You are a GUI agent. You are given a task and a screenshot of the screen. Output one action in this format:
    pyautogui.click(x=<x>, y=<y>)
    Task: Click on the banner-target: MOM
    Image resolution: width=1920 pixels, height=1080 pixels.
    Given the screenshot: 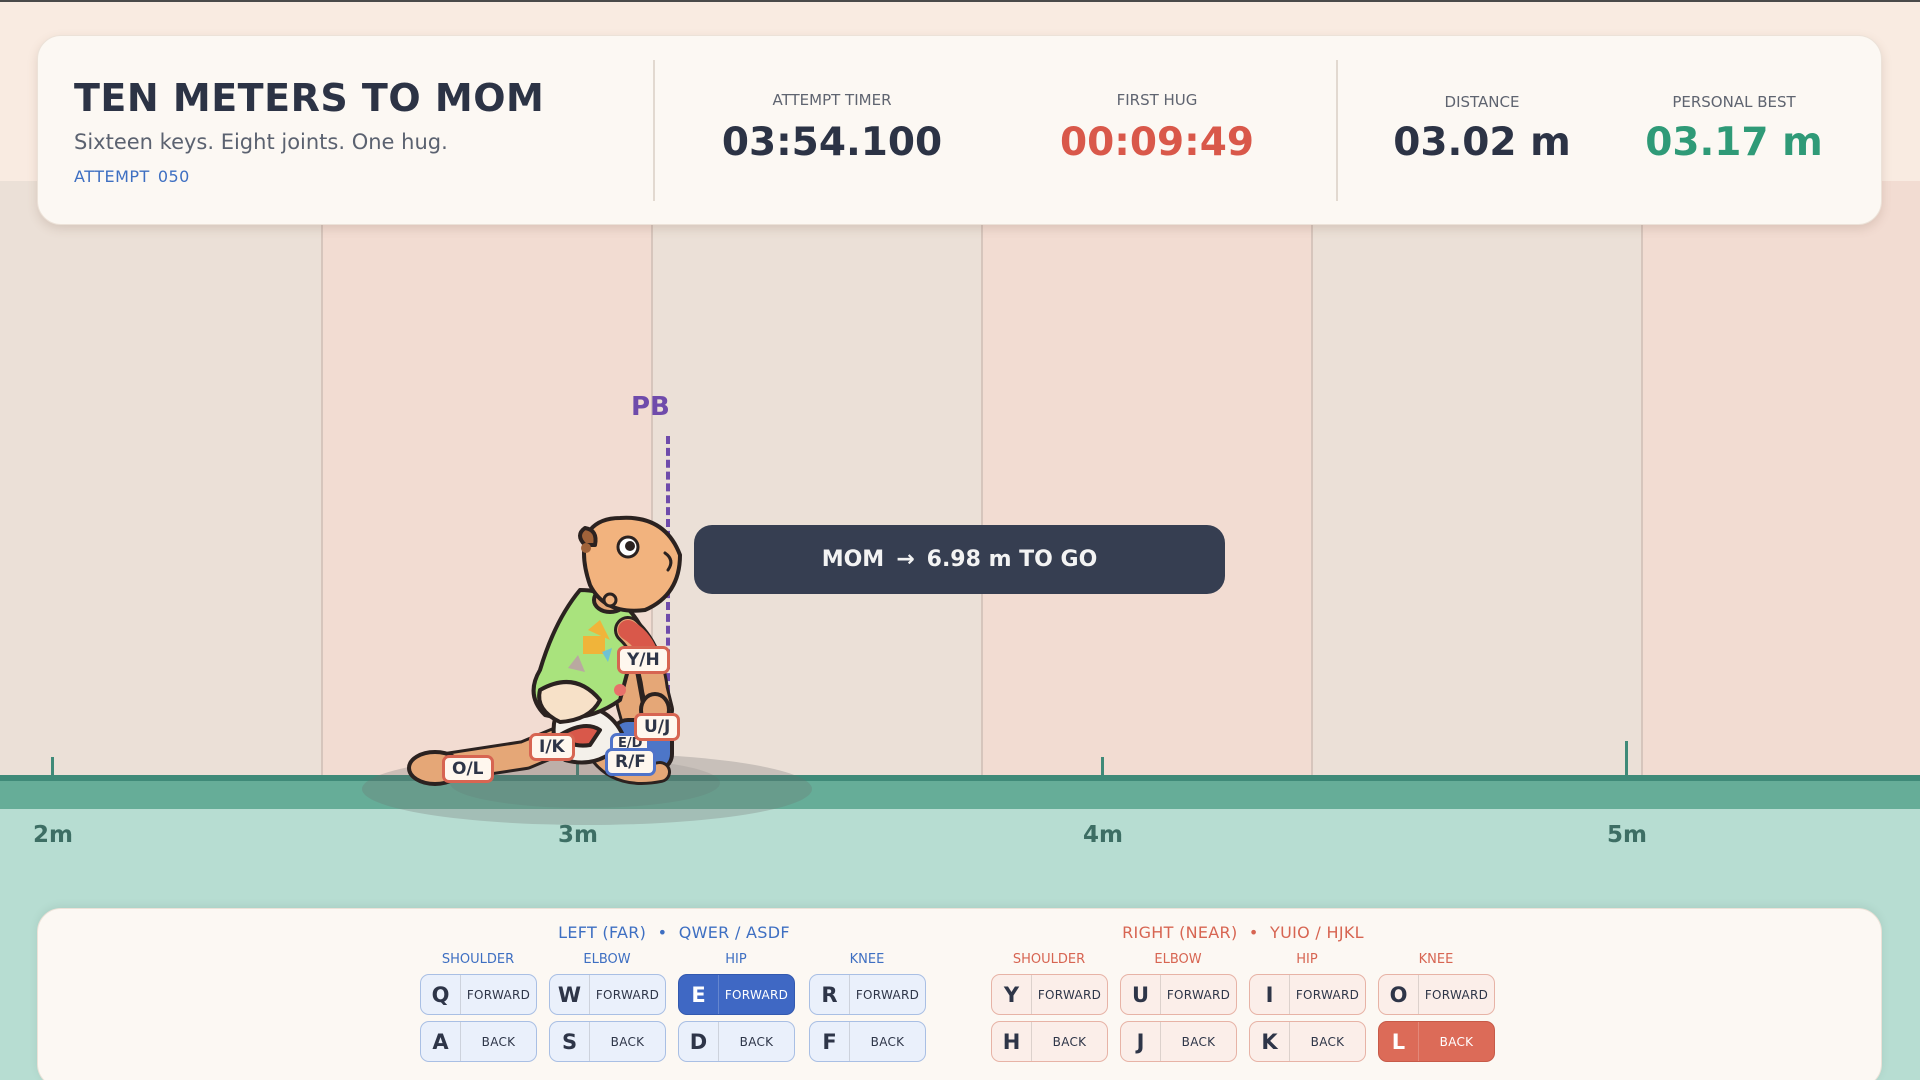 What is the action you would take?
    pyautogui.click(x=853, y=559)
    